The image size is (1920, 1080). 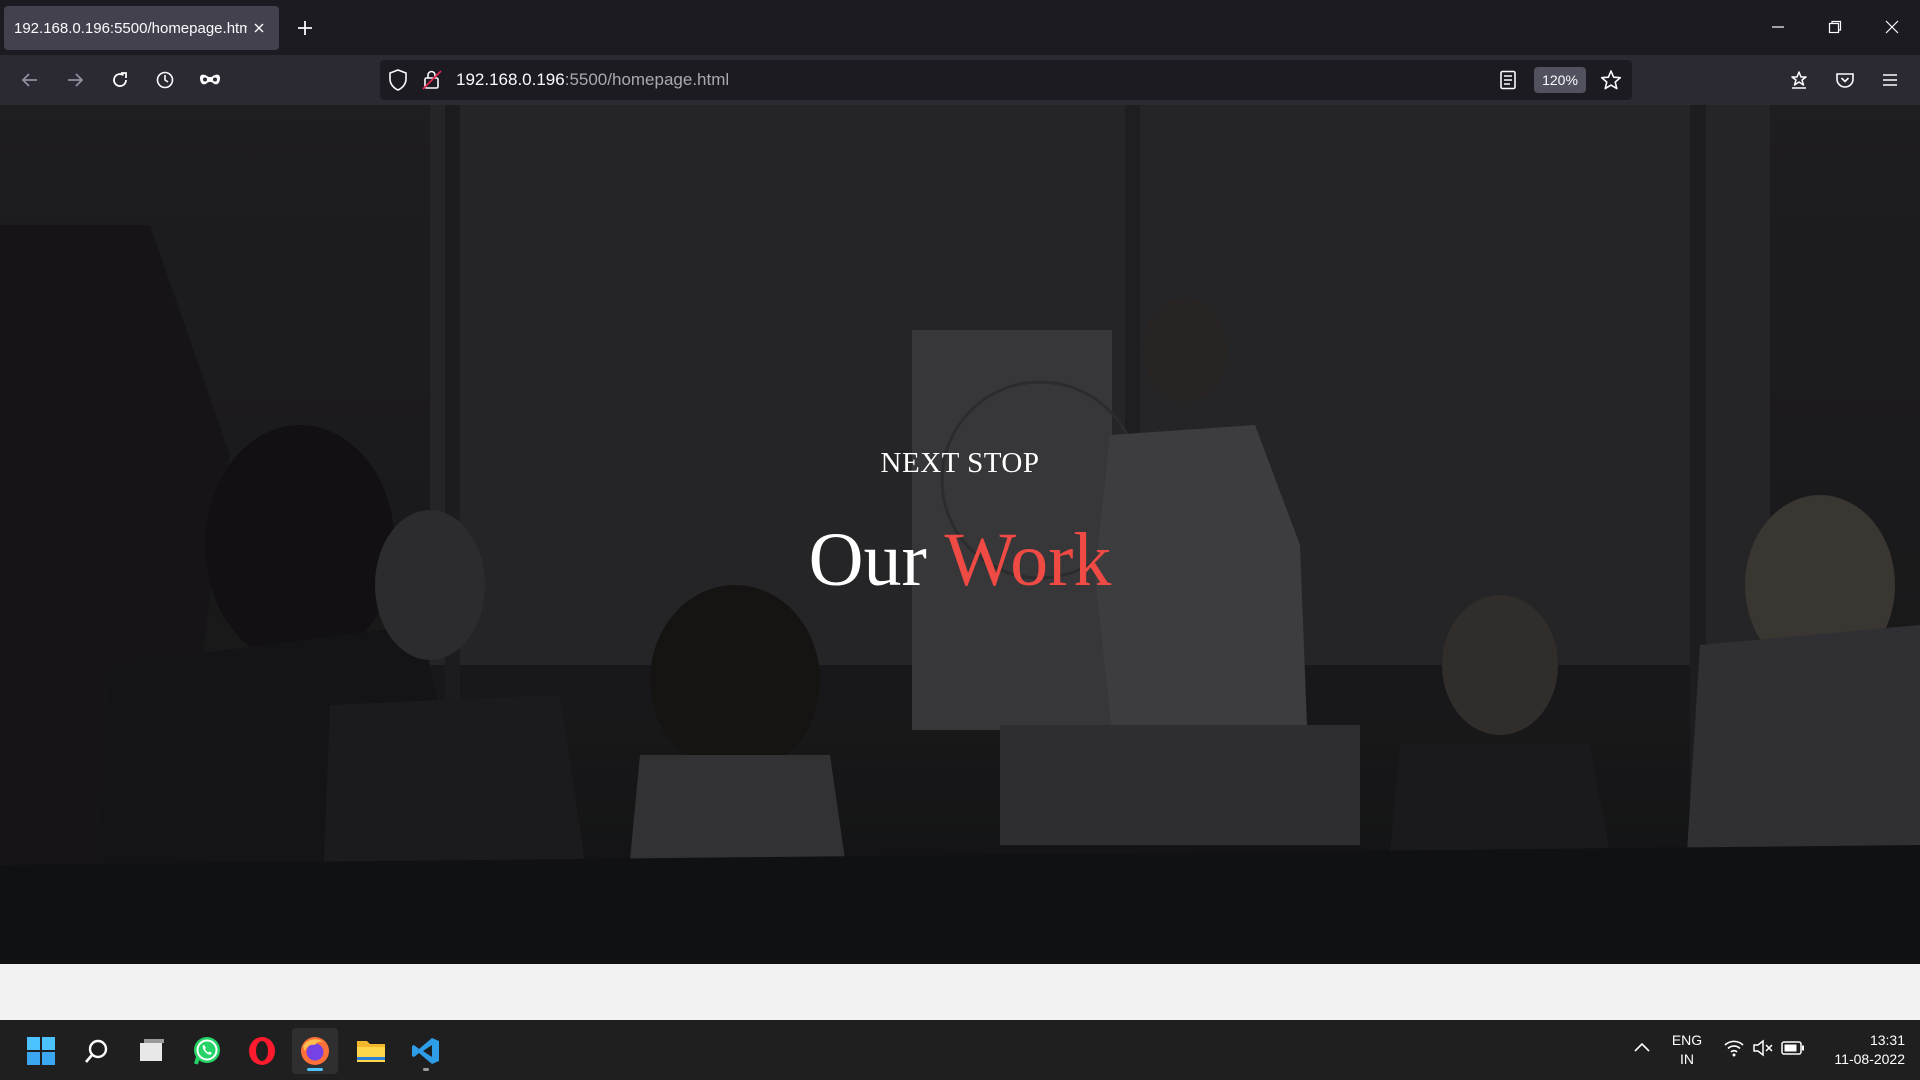 What do you see at coordinates (120, 80) in the screenshot?
I see `reload-icon` at bounding box center [120, 80].